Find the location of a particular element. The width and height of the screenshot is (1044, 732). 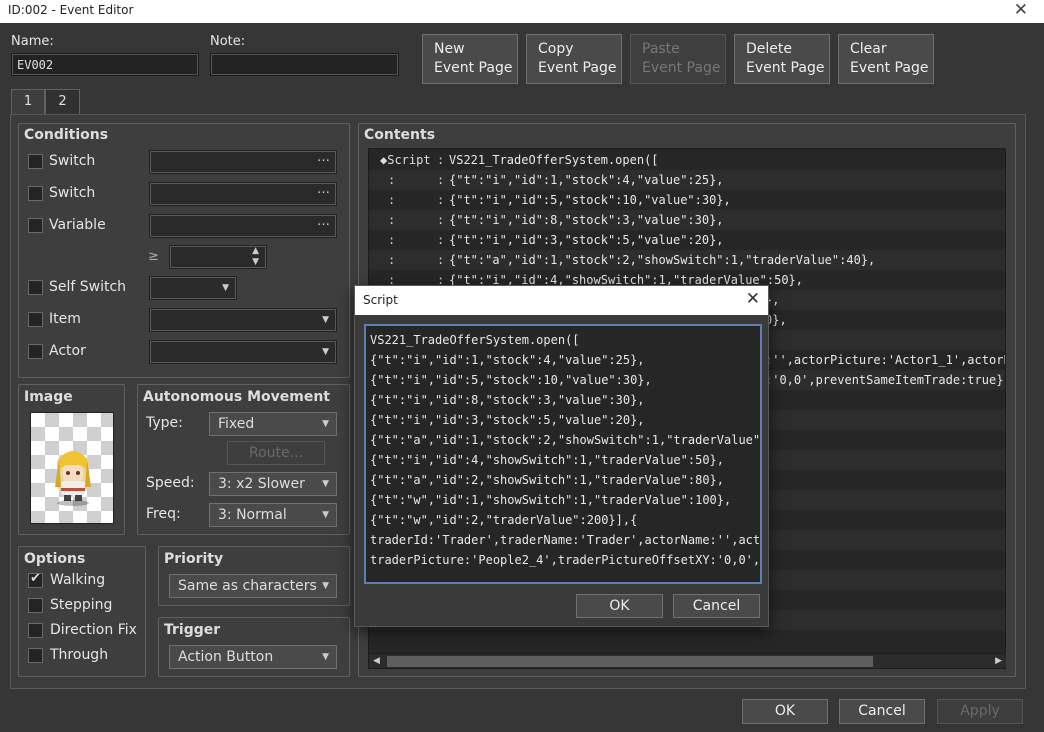

name-label: Name: is located at coordinates (32, 41).